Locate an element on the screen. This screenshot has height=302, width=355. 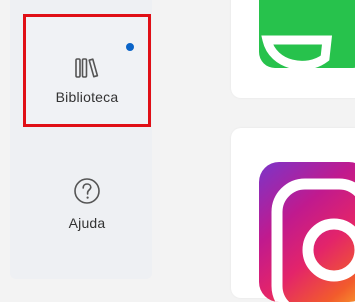
library-icon is located at coordinates (87, 68).